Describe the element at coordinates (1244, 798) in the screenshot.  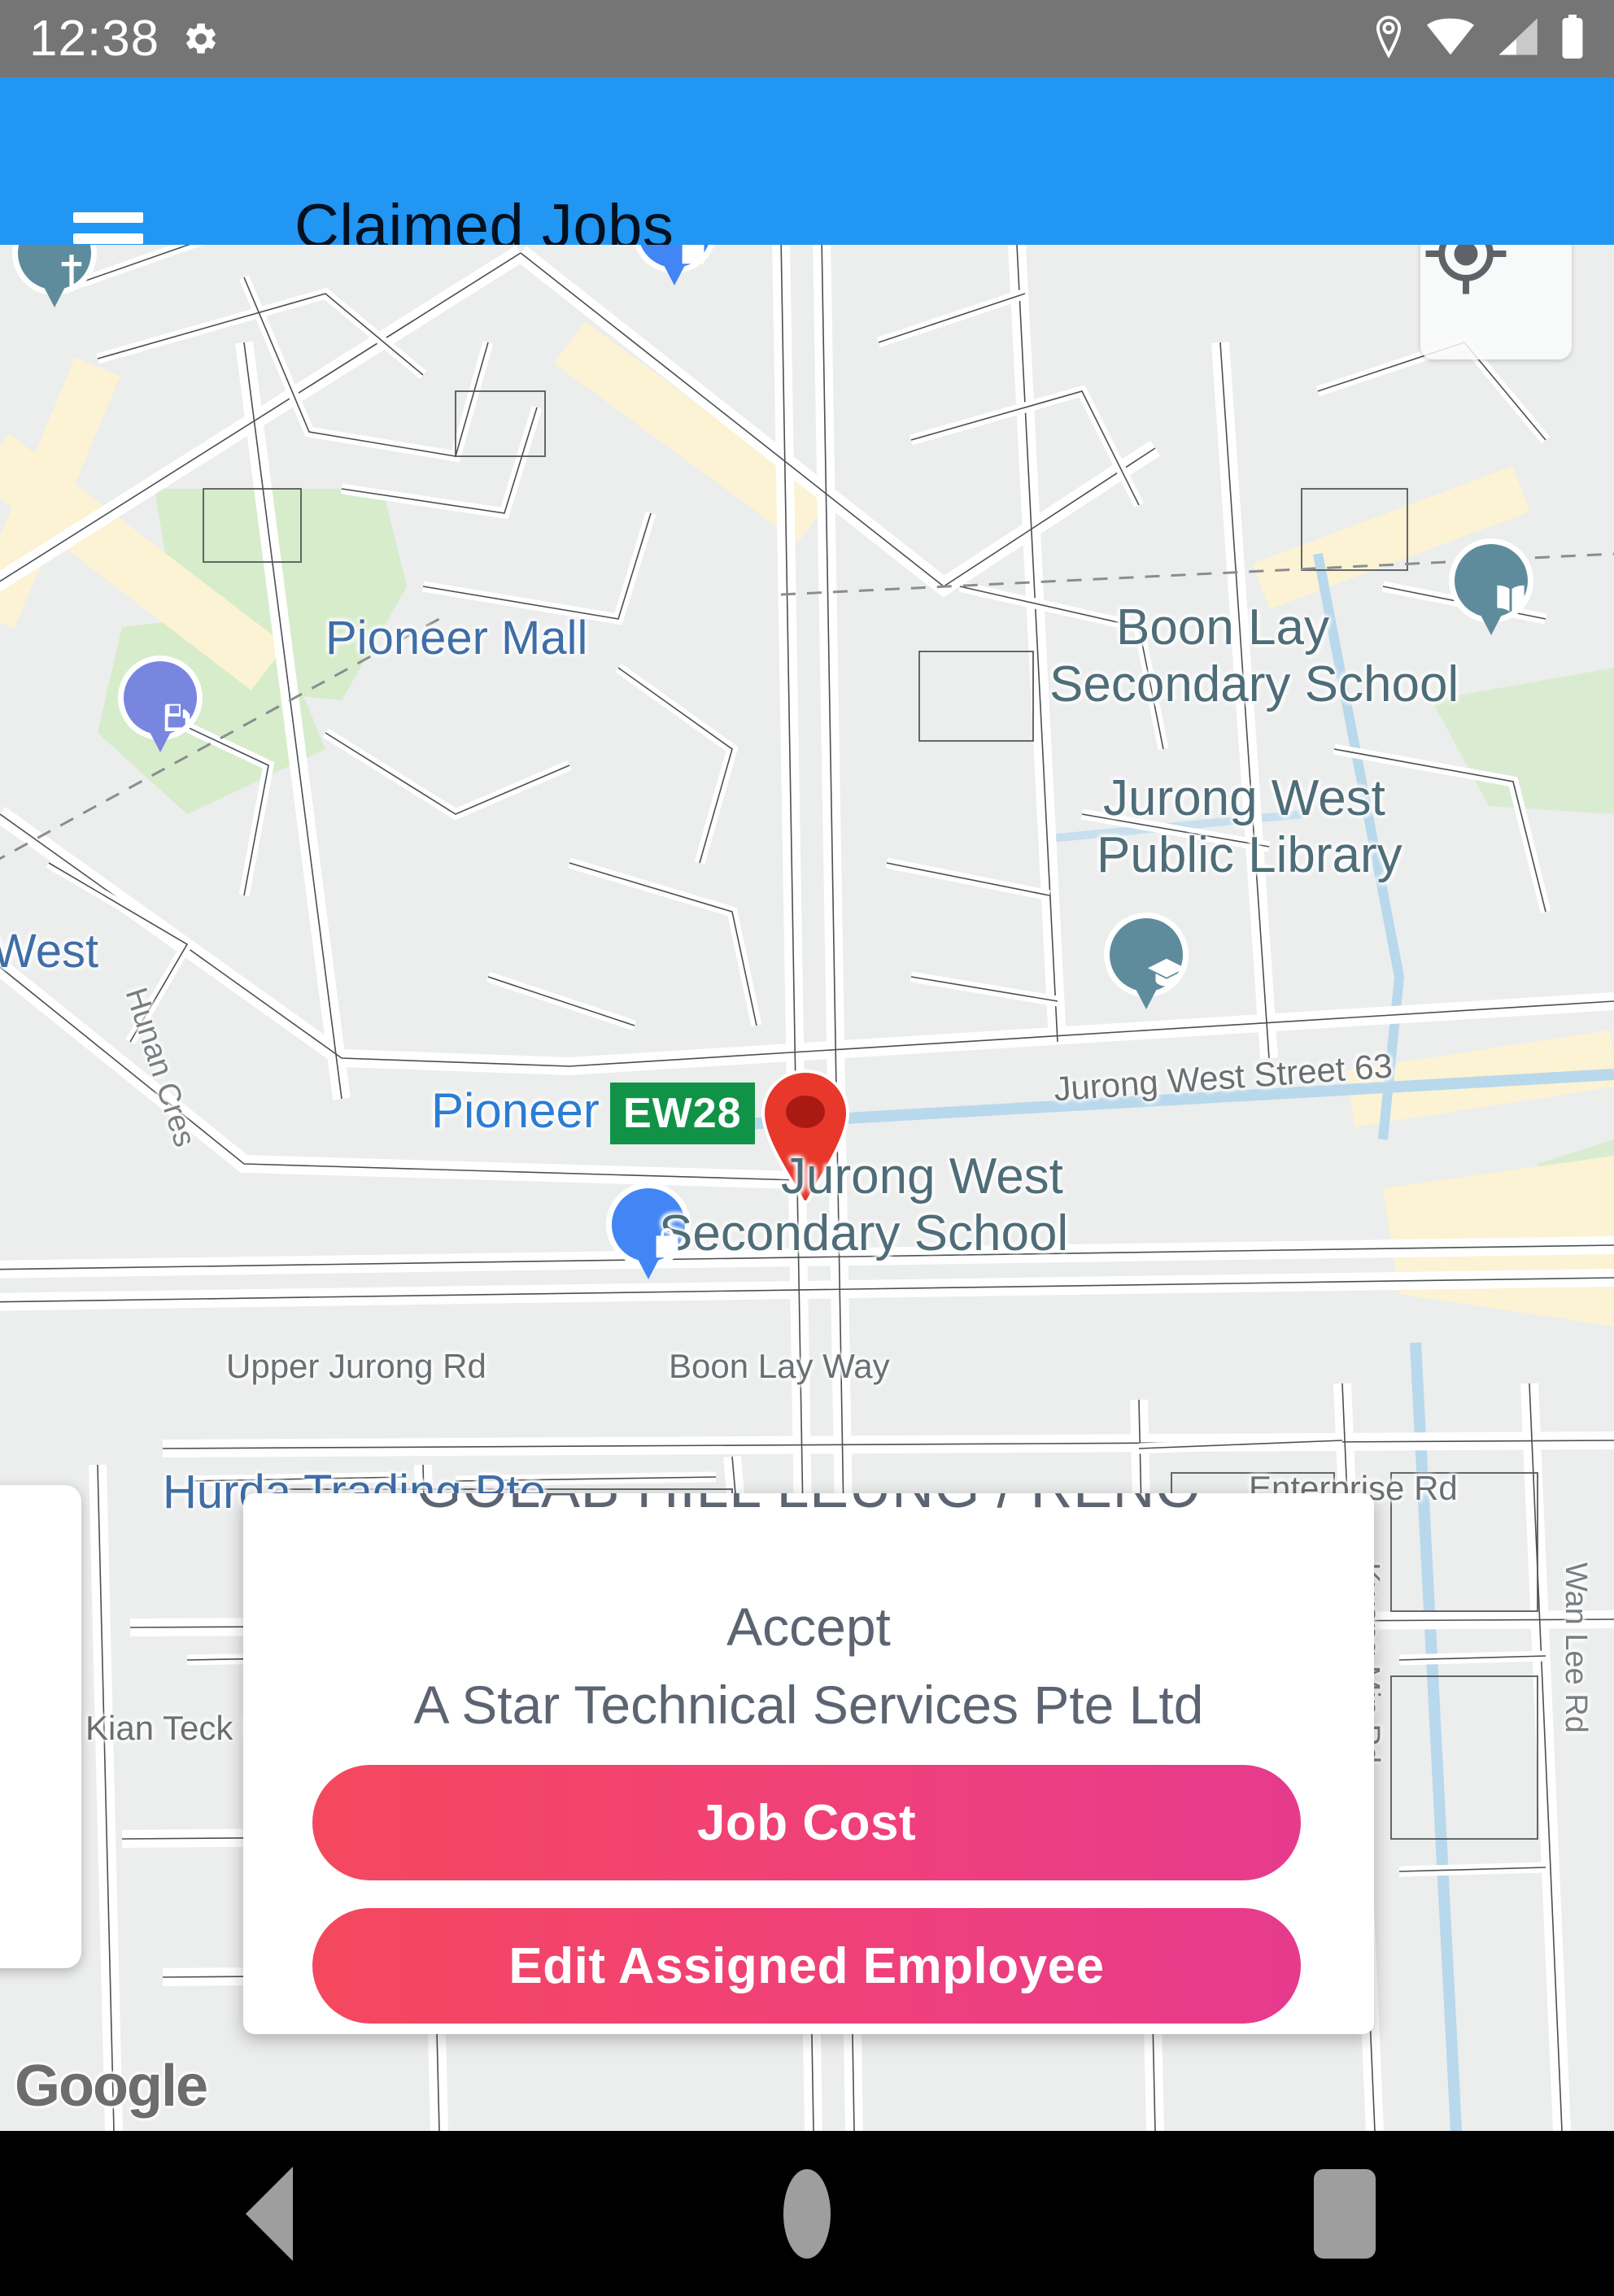
I see `map-label-jurong-west-lib-1: Jurong West` at that location.